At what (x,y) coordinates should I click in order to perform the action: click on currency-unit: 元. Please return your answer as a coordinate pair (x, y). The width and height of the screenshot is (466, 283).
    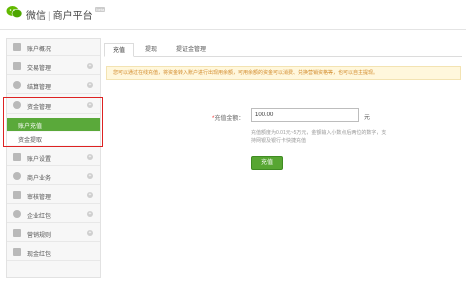
    Looking at the image, I should click on (367, 118).